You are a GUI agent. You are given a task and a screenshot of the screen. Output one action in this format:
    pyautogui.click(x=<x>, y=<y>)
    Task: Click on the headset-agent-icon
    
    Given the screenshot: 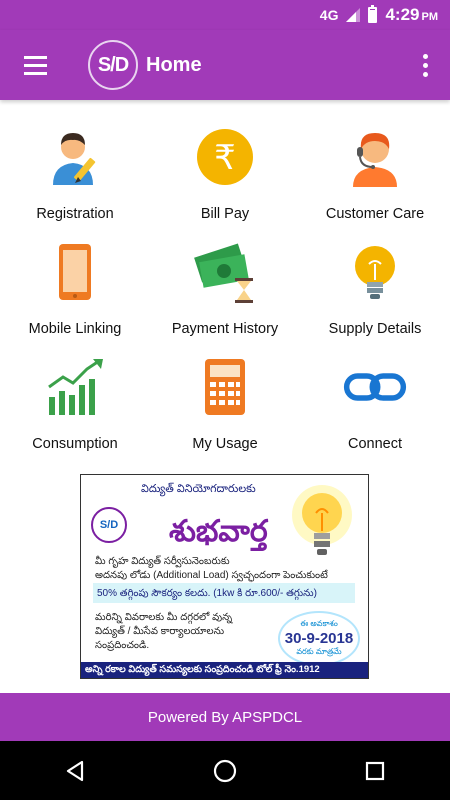 What is the action you would take?
    pyautogui.click(x=375, y=157)
    